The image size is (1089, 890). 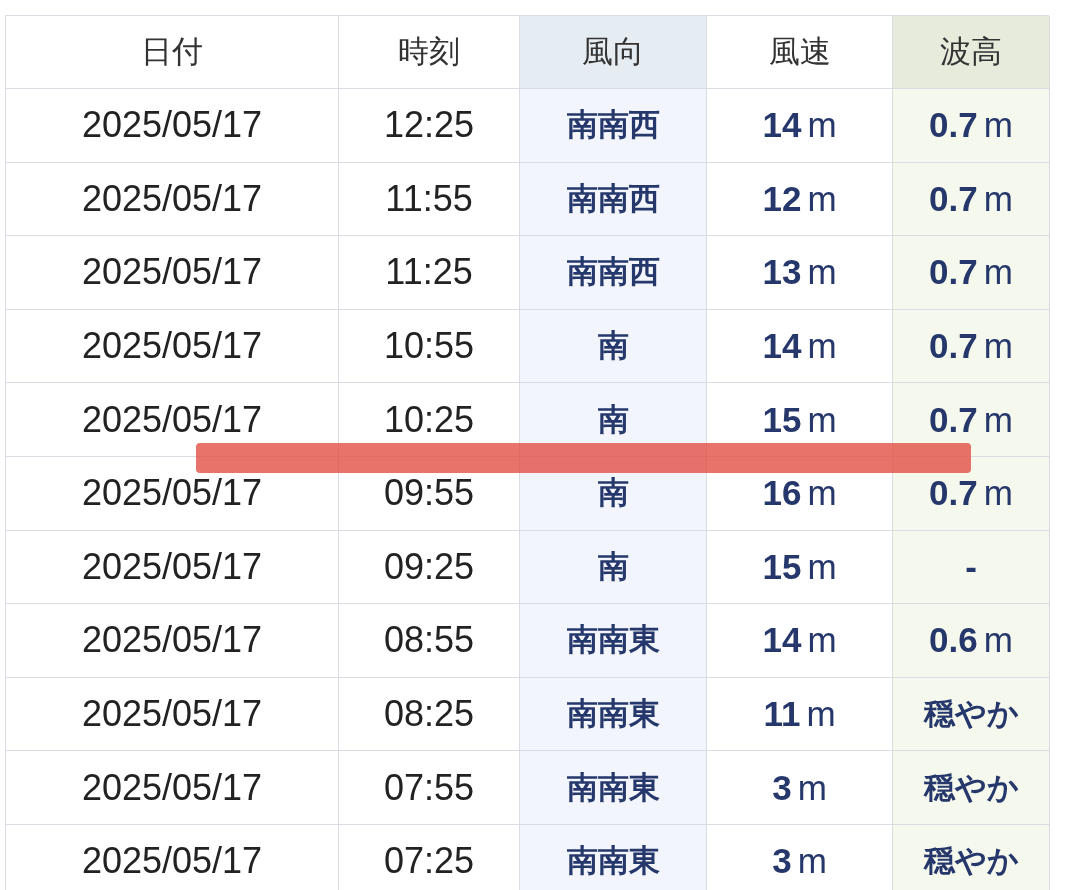 What do you see at coordinates (613, 52) in the screenshot?
I see `column-header: 風向` at bounding box center [613, 52].